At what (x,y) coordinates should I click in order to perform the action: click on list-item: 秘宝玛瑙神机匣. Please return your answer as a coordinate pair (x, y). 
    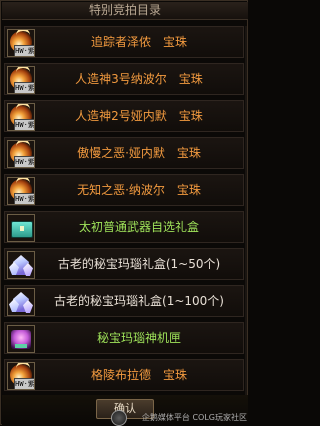
    Looking at the image, I should click on (124, 338).